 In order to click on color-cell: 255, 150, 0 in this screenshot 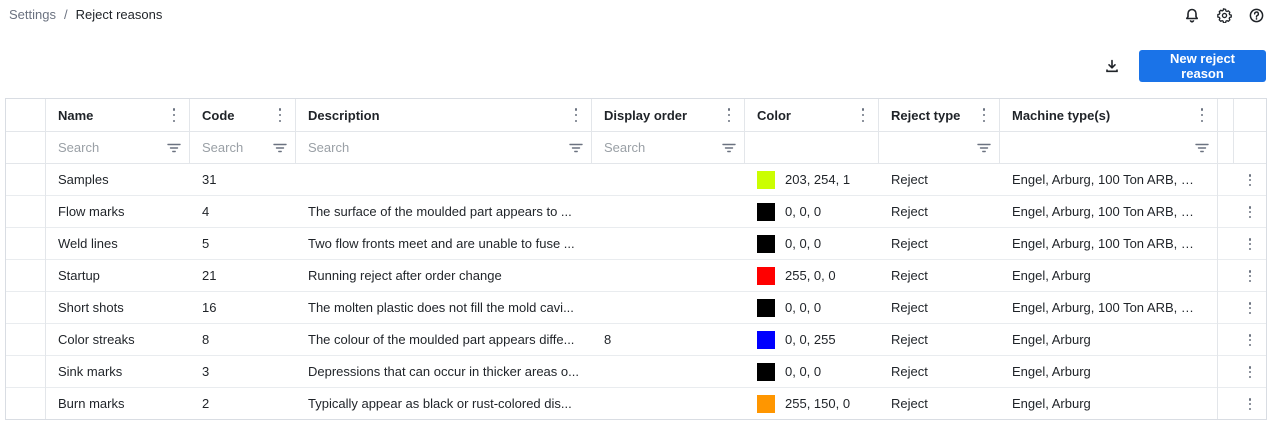, I will do `click(812, 403)`.